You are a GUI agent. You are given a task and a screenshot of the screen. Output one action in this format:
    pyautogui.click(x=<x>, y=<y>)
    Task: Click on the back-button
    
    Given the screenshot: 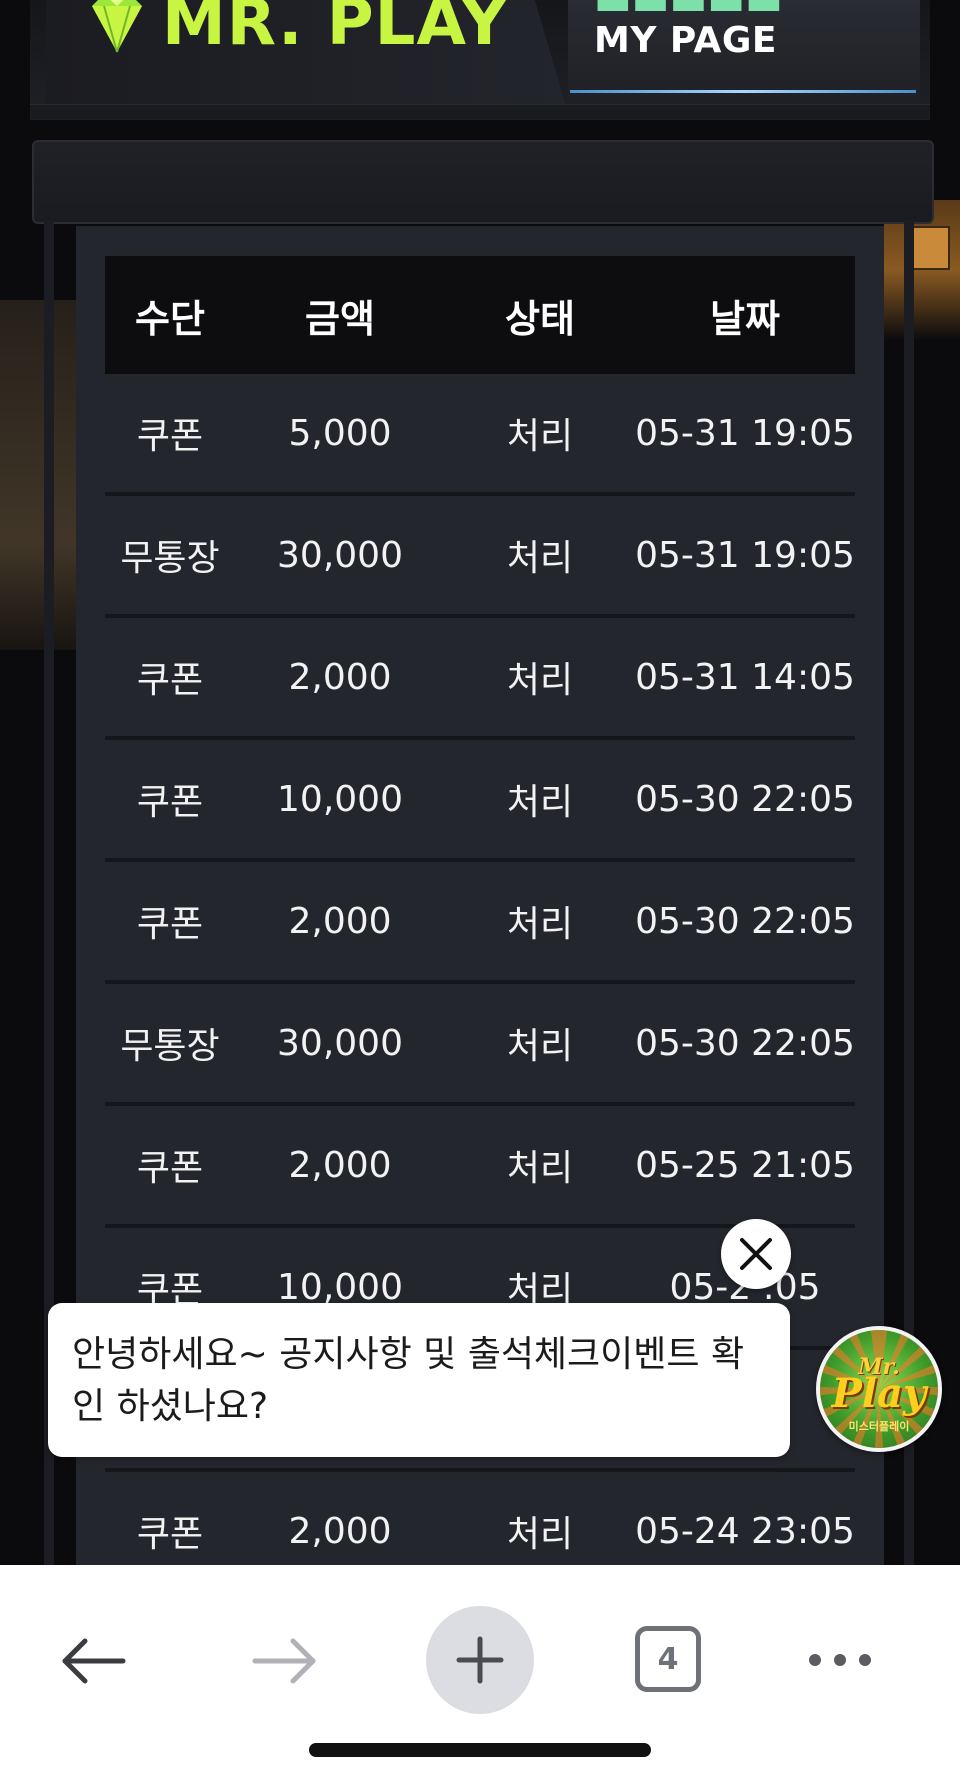 What is the action you would take?
    pyautogui.click(x=94, y=1661)
    